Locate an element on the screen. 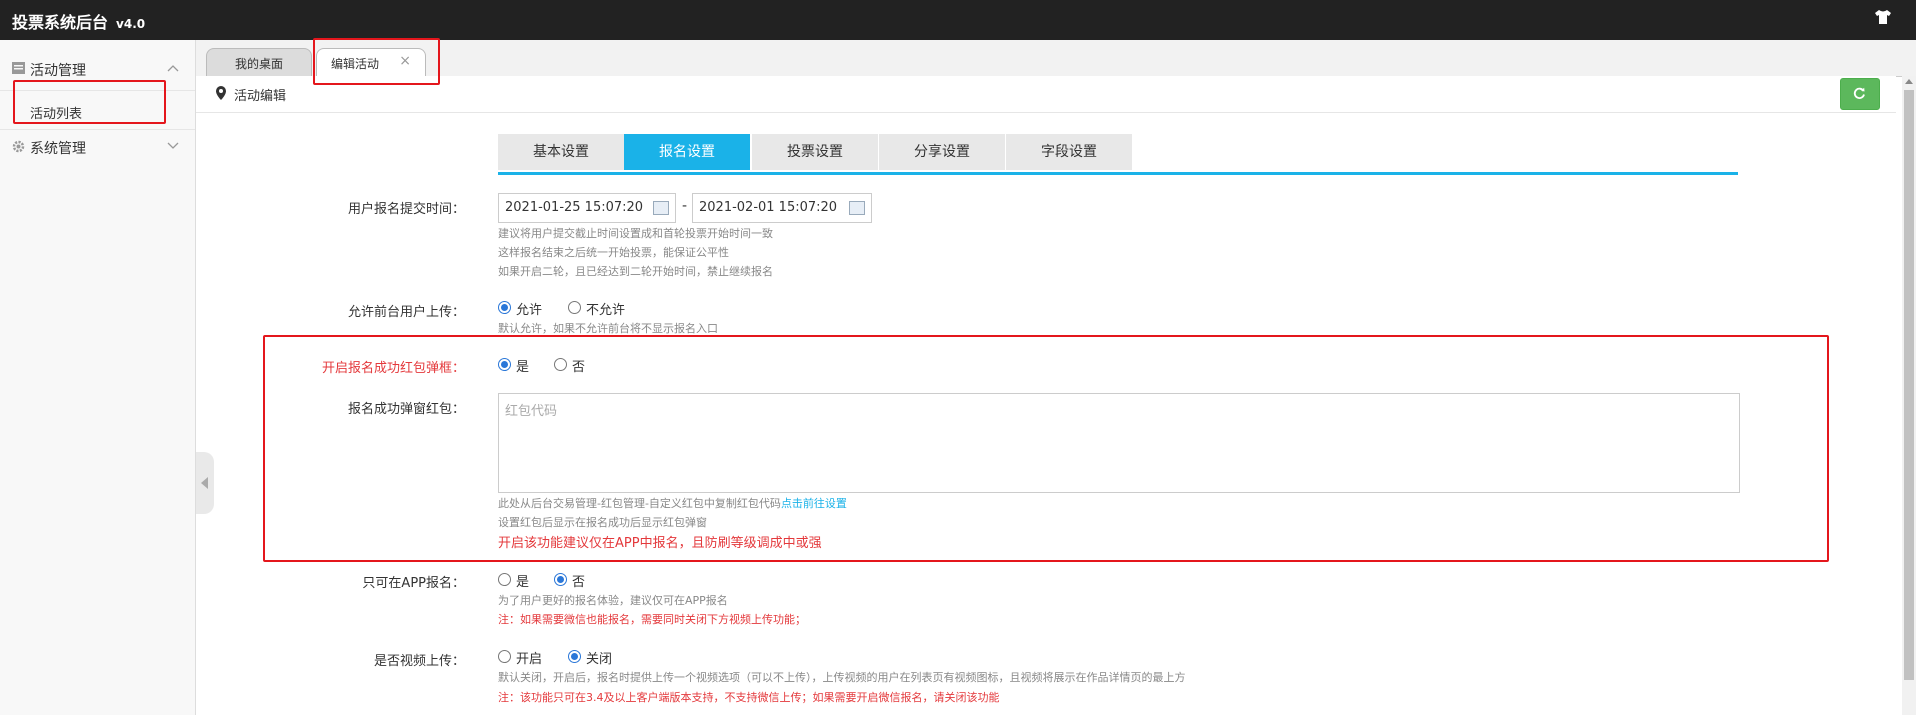  video-upload-label: 是否视频上传： is located at coordinates (419, 661).